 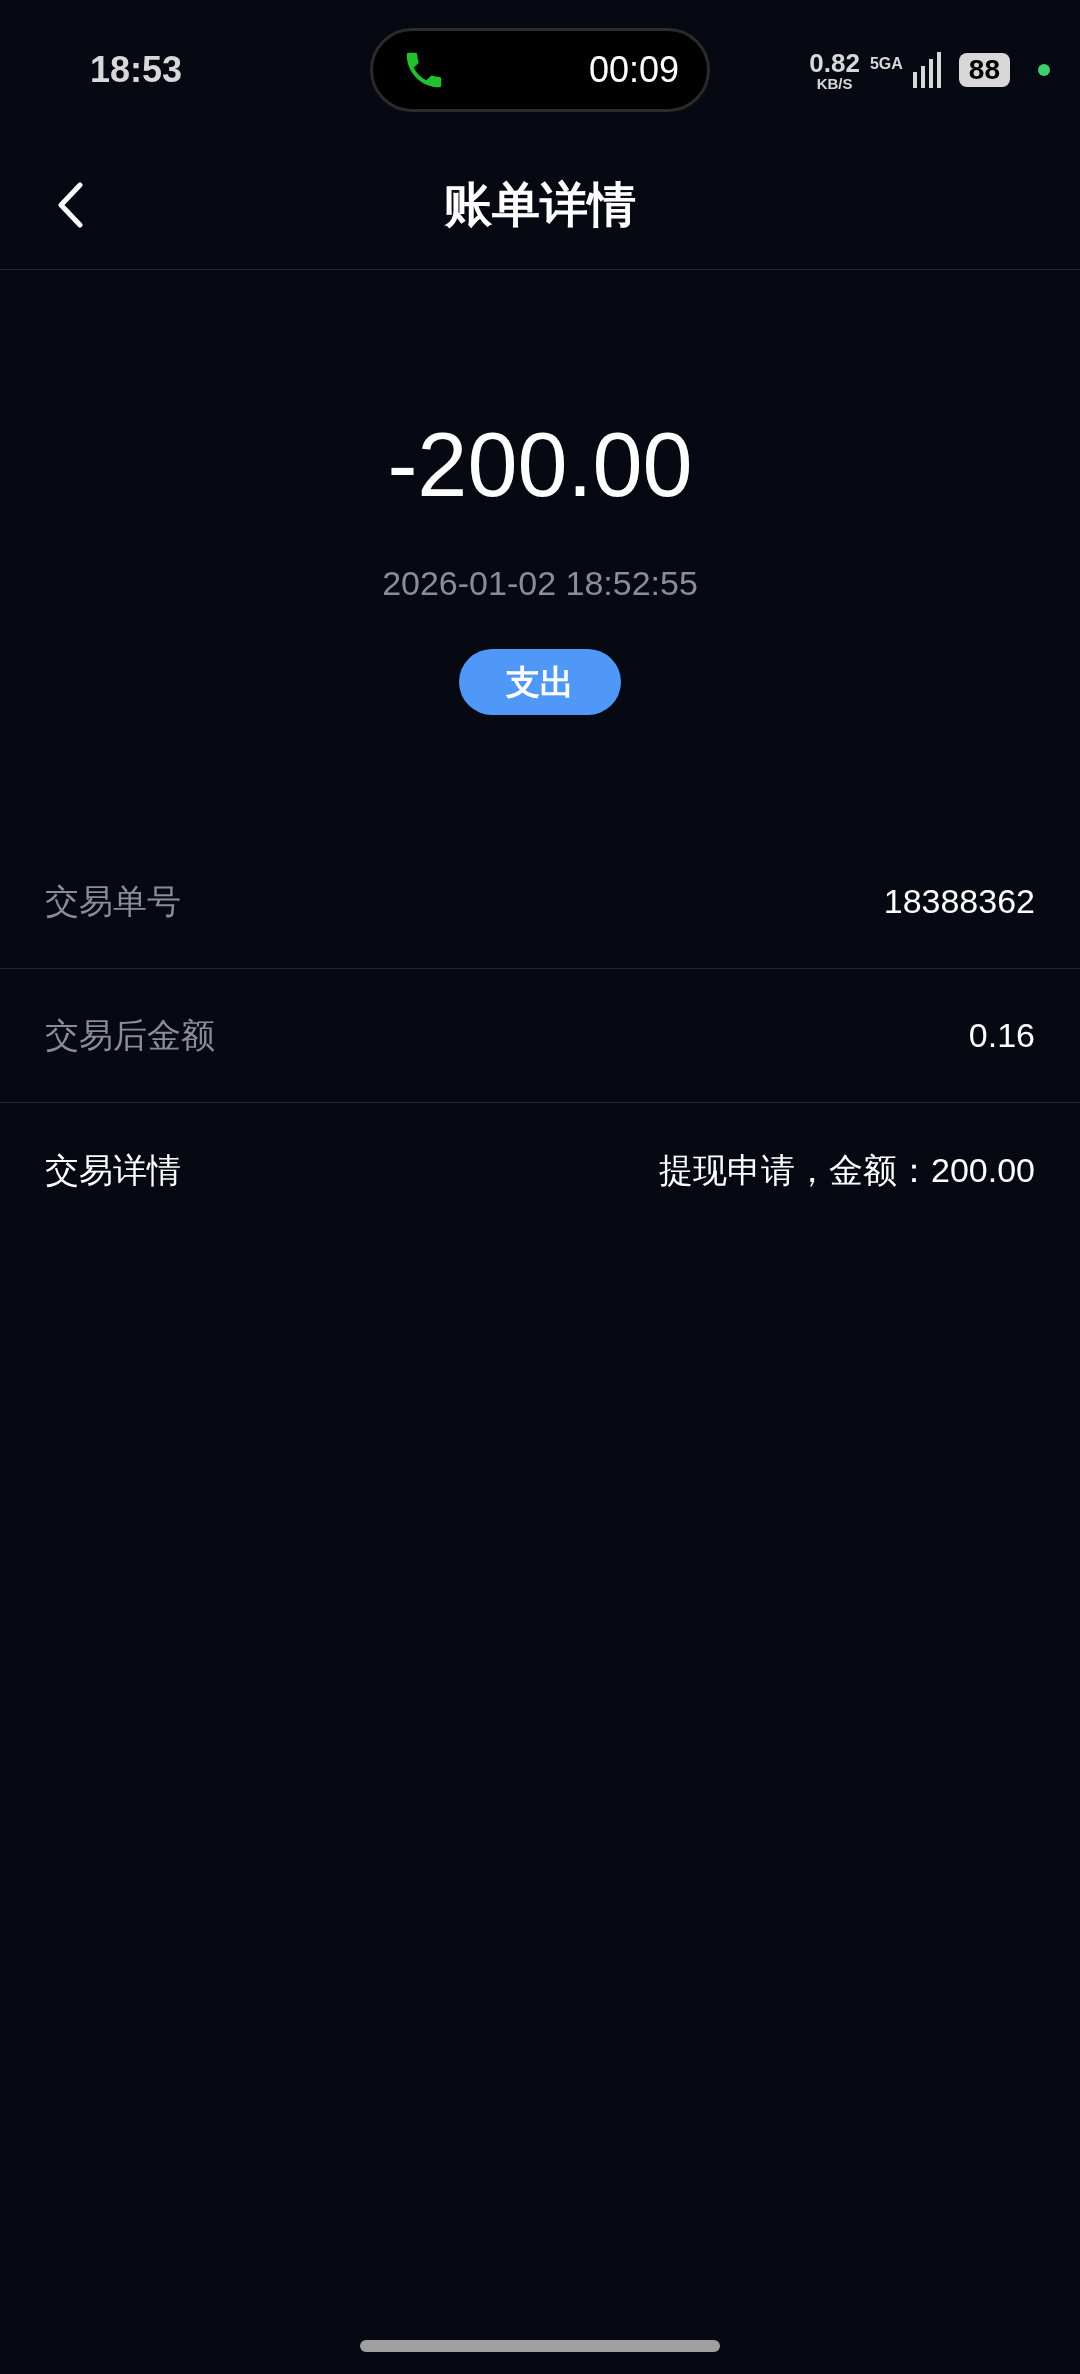 I want to click on type-badge: 支出, so click(x=540, y=682).